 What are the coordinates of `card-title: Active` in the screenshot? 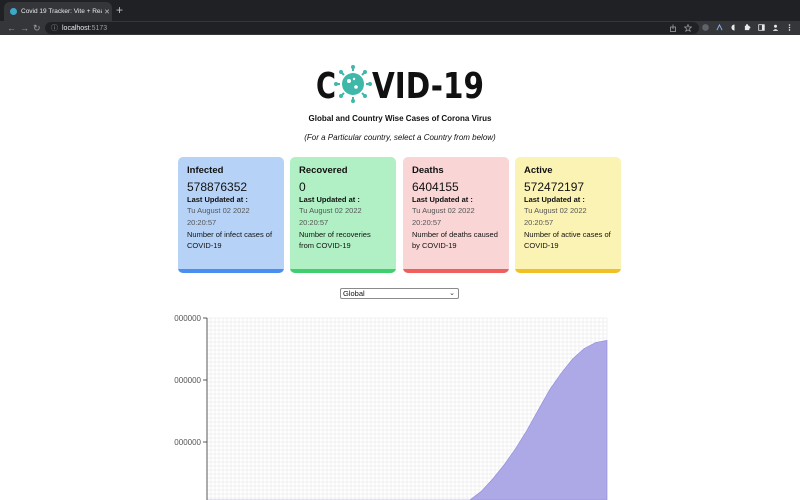 It's located at (538, 170).